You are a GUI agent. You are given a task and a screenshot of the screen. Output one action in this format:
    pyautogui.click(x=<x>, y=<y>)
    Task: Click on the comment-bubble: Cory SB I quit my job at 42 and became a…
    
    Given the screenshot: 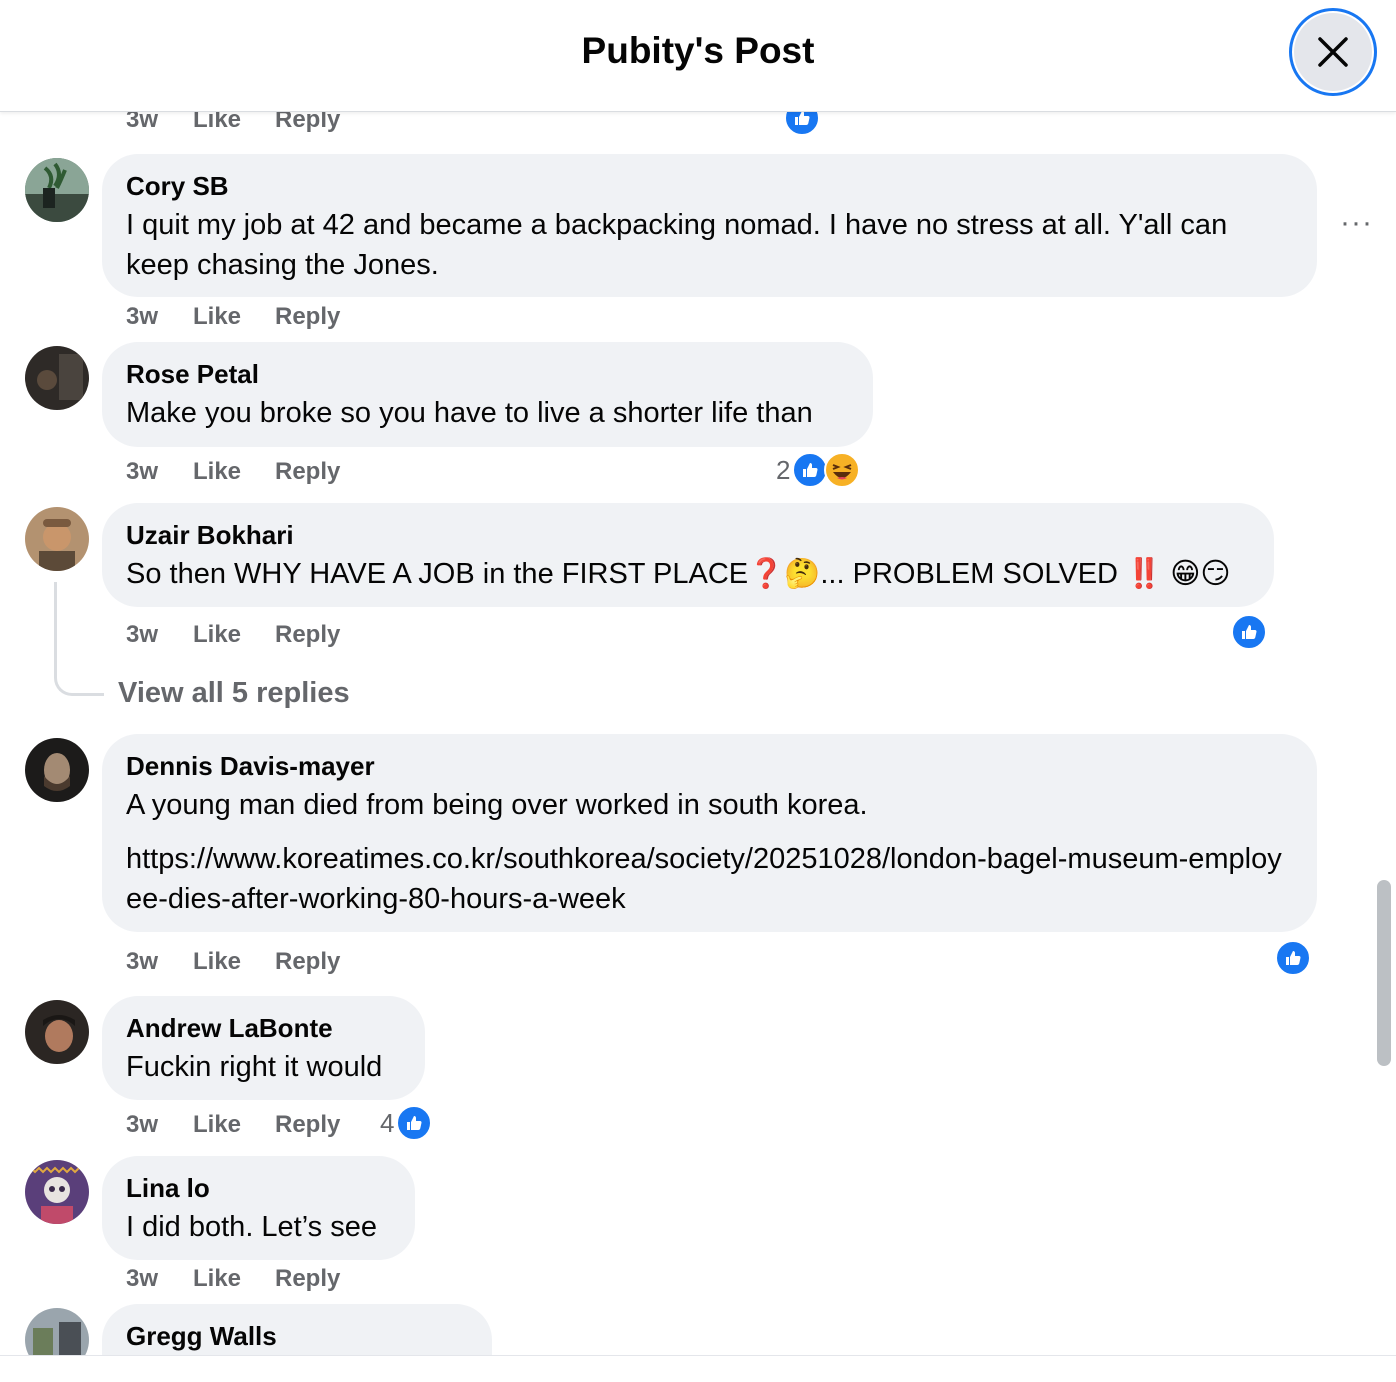 What is the action you would take?
    pyautogui.click(x=709, y=225)
    